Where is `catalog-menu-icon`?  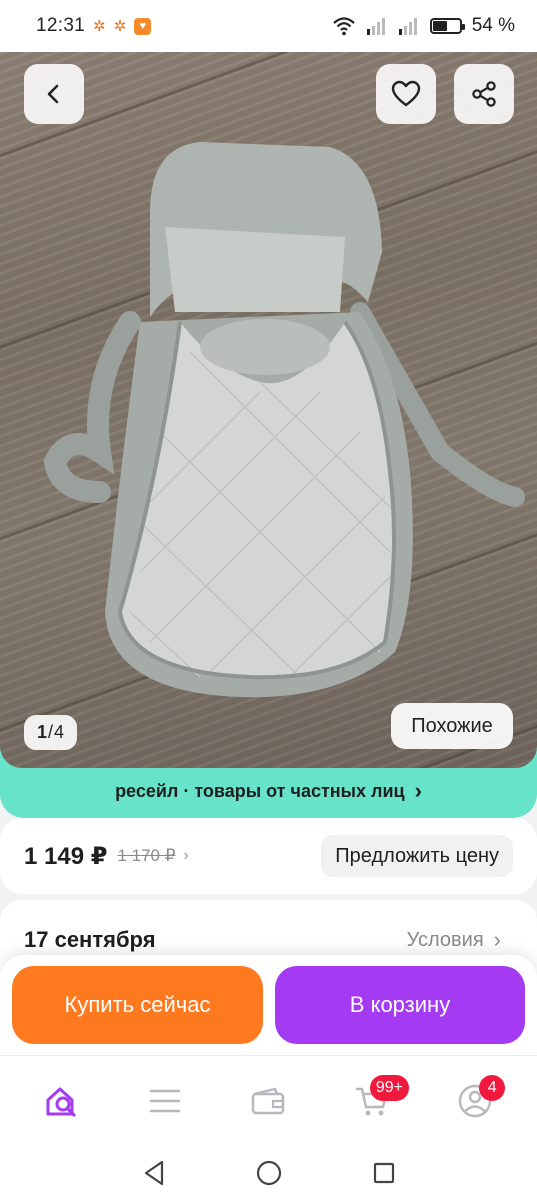
catalog-menu-icon is located at coordinates (165, 1100).